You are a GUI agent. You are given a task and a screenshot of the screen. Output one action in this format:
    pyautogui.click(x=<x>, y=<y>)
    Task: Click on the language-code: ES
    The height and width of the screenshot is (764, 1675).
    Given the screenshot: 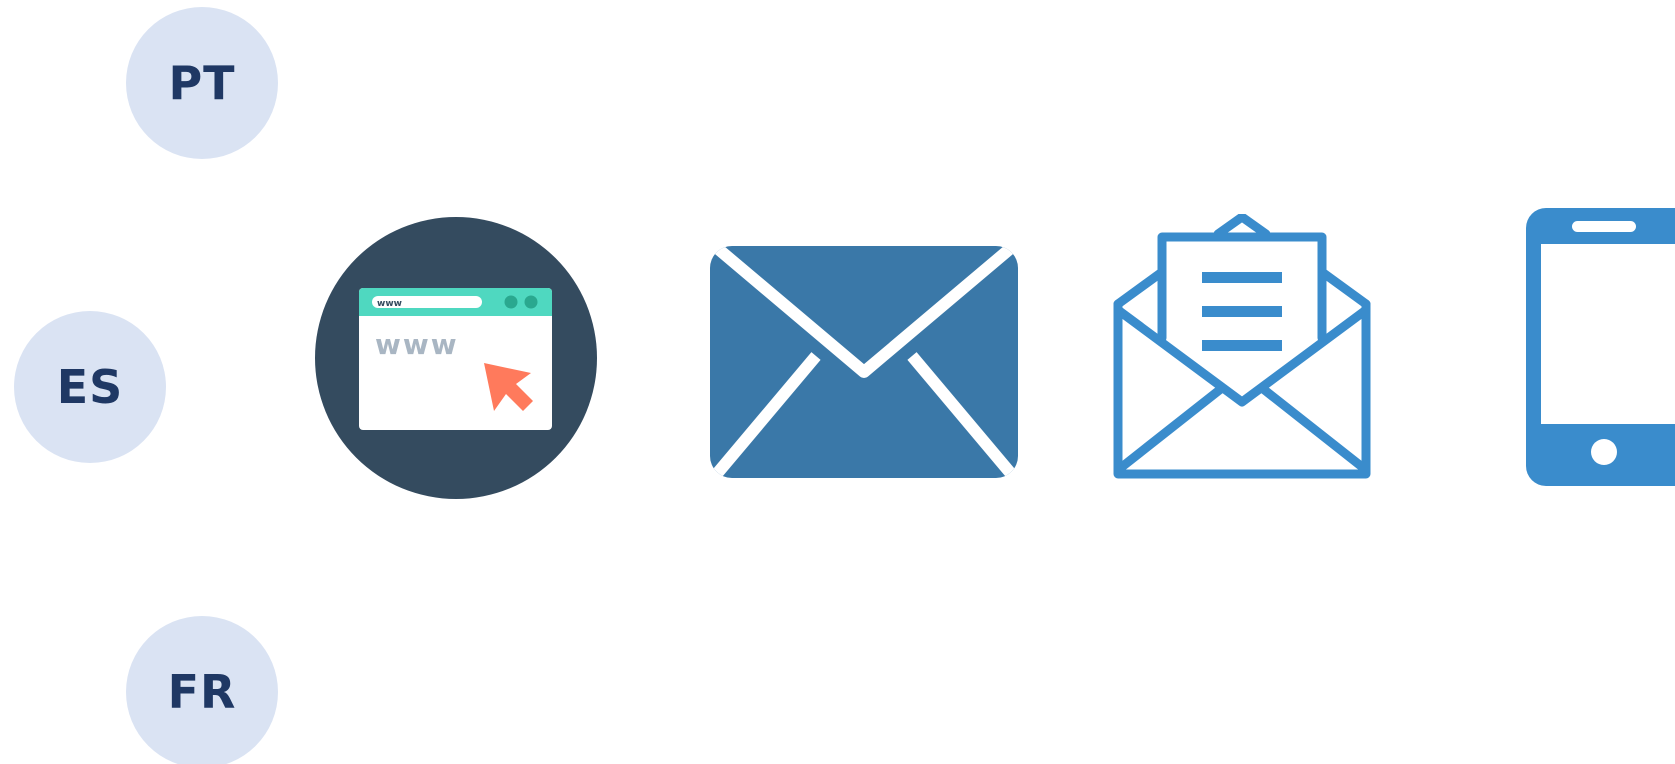 What is the action you would take?
    pyautogui.click(x=90, y=387)
    